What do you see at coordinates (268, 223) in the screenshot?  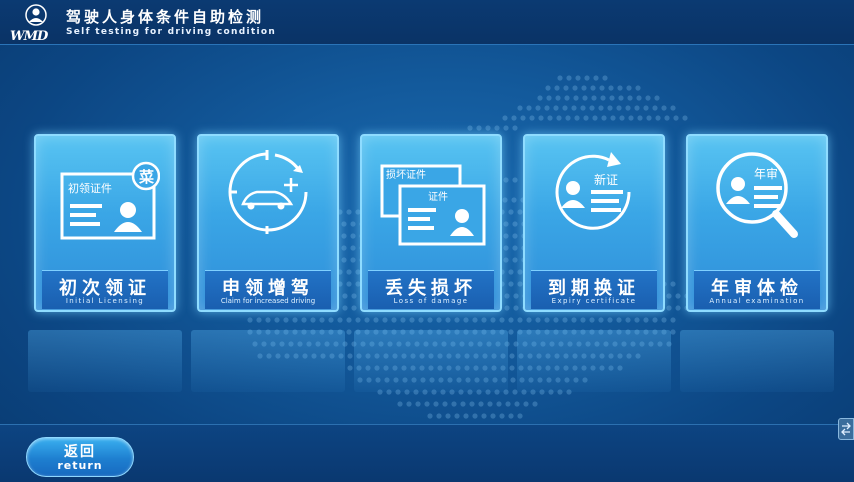 I see `card-increased-driving: 申领增驾 Claim for increased driving` at bounding box center [268, 223].